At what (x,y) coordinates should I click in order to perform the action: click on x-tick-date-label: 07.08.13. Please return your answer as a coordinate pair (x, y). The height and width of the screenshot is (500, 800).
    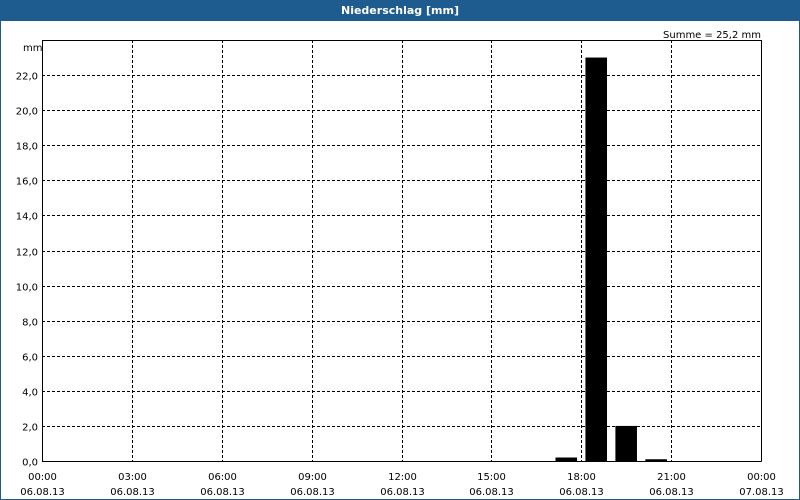
    Looking at the image, I should click on (761, 492).